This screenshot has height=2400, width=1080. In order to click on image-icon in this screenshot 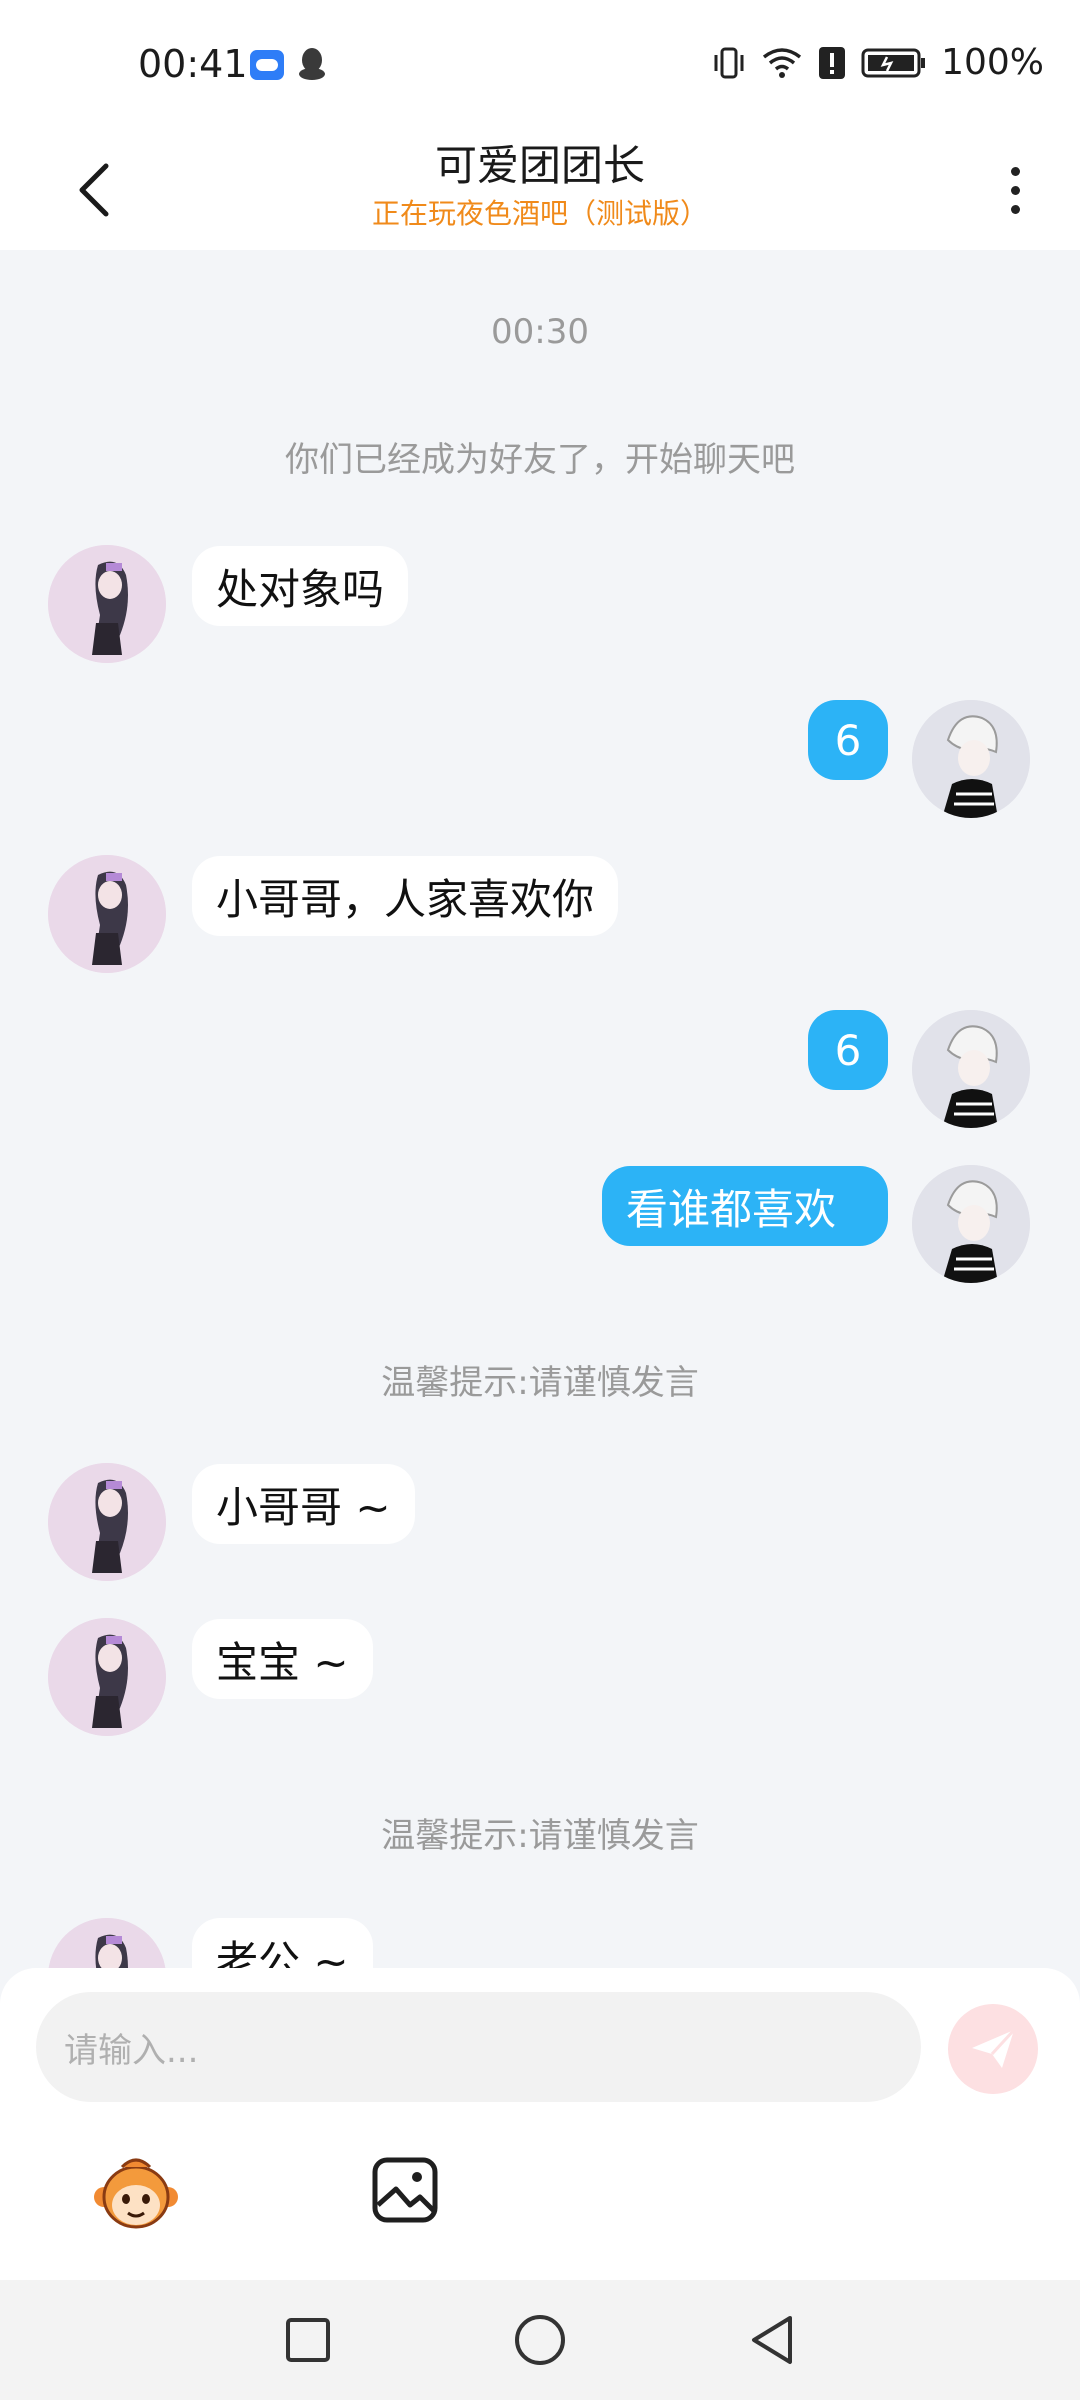, I will do `click(405, 2190)`.